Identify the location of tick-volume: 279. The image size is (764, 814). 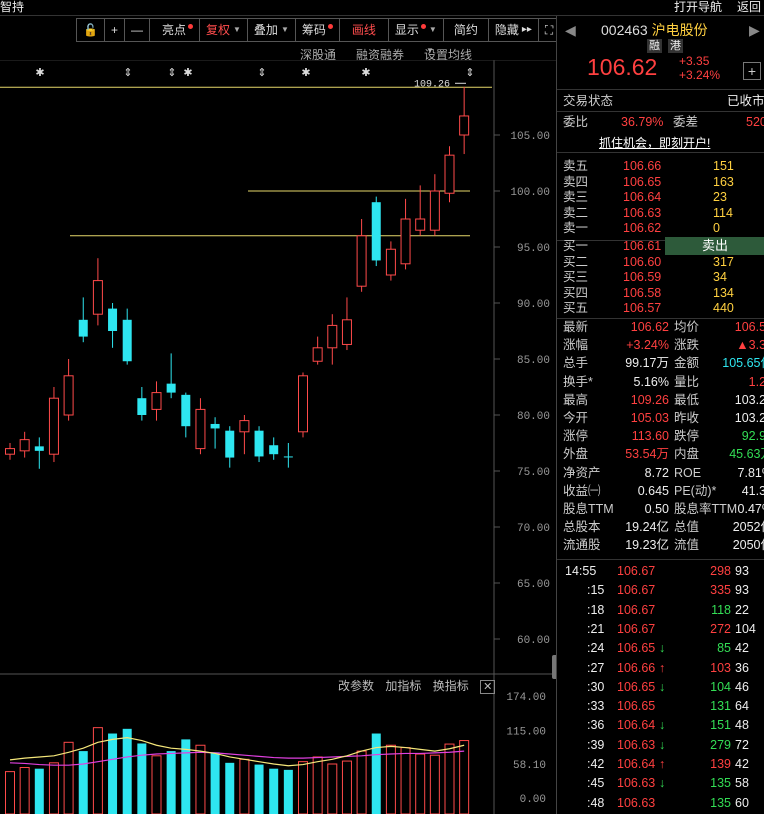
(720, 744).